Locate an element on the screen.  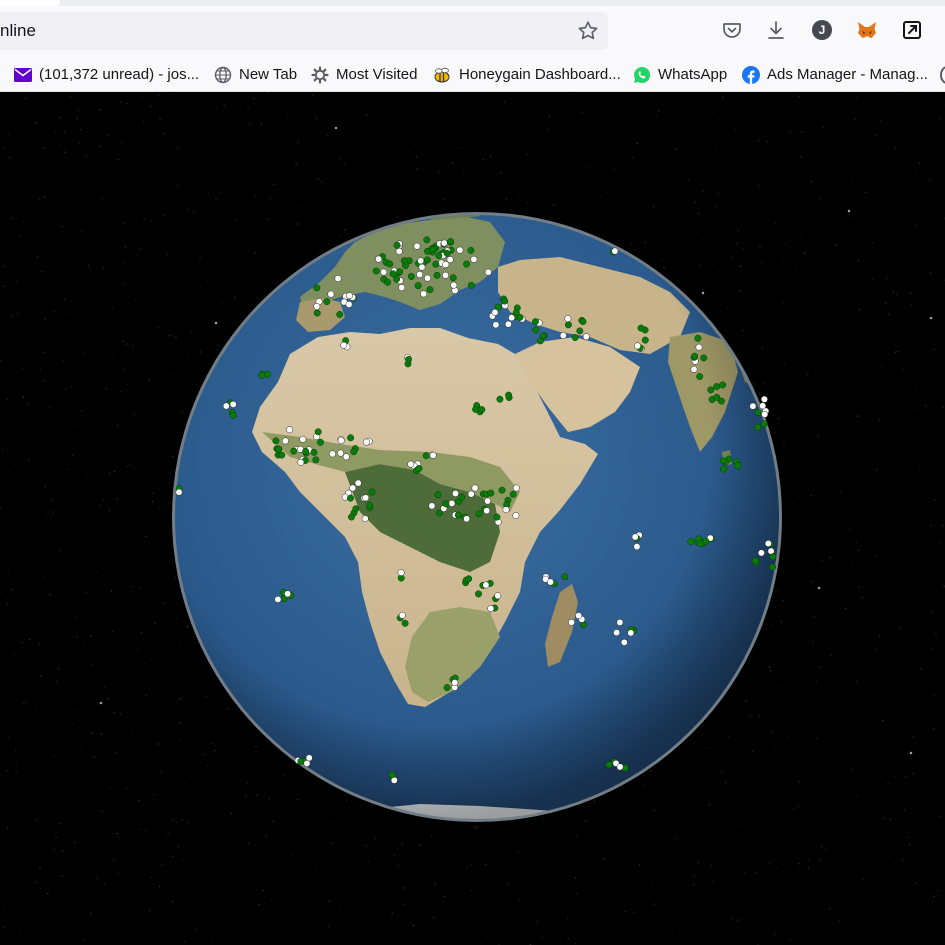
bookmarks-overflow is located at coordinates (942, 74).